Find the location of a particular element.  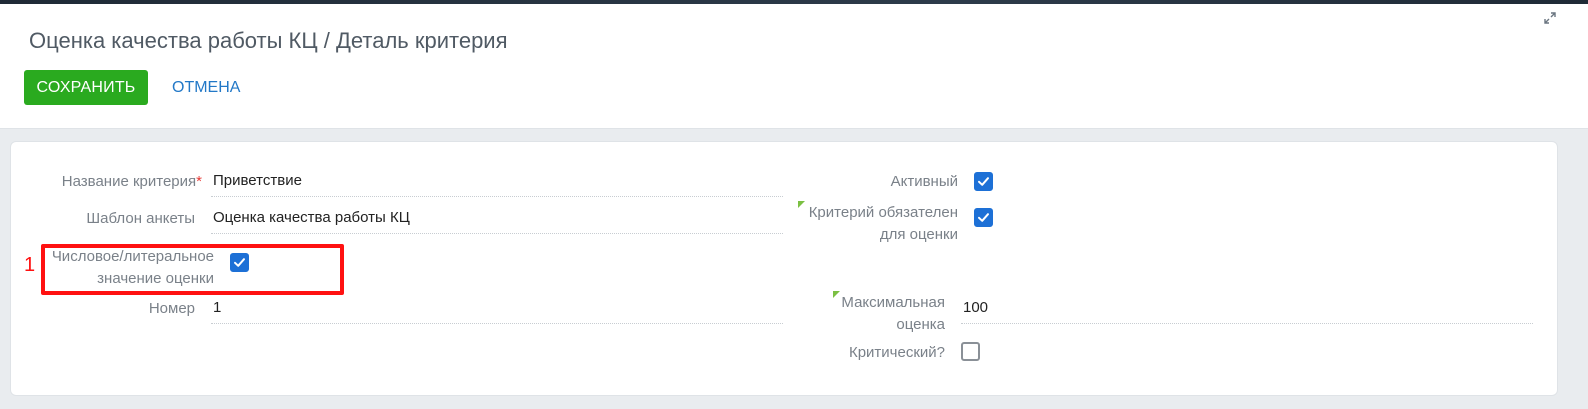

expand-icon is located at coordinates (1550, 18).